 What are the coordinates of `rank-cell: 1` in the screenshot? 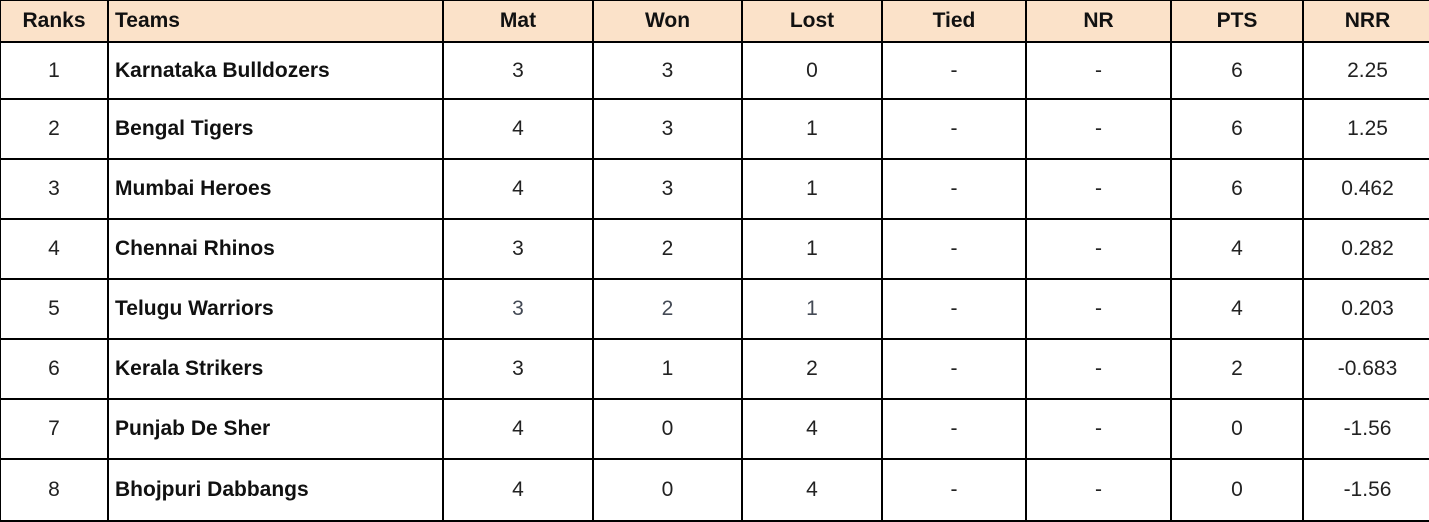 It's located at (54, 70).